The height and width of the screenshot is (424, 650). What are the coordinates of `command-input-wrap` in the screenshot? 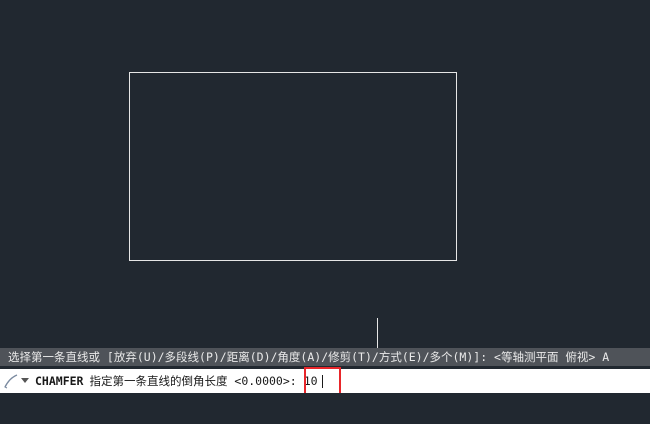 It's located at (316, 381).